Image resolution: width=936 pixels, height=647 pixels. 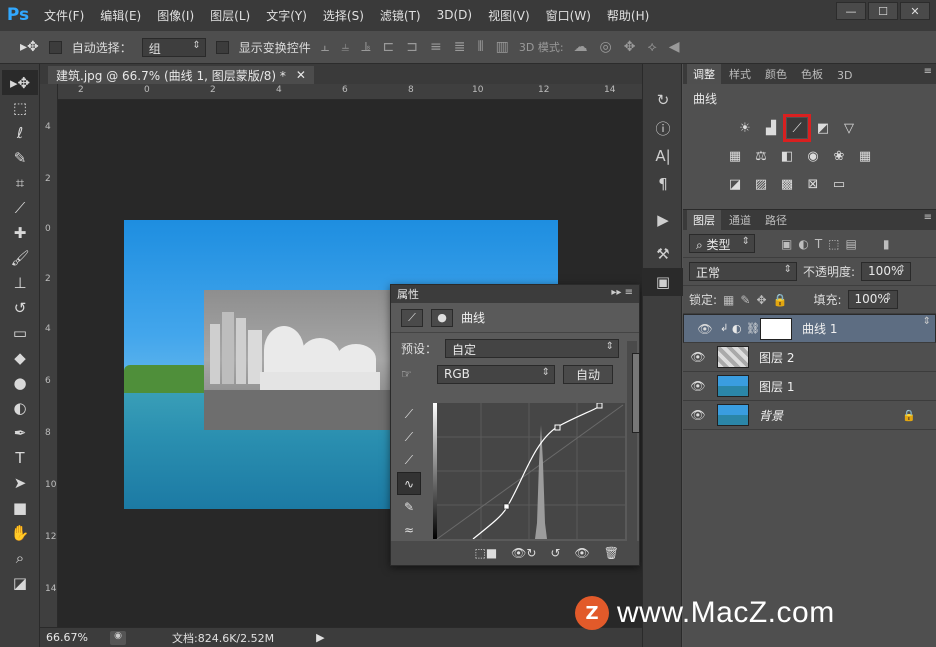 I want to click on tab-channels: 通道, so click(x=740, y=220).